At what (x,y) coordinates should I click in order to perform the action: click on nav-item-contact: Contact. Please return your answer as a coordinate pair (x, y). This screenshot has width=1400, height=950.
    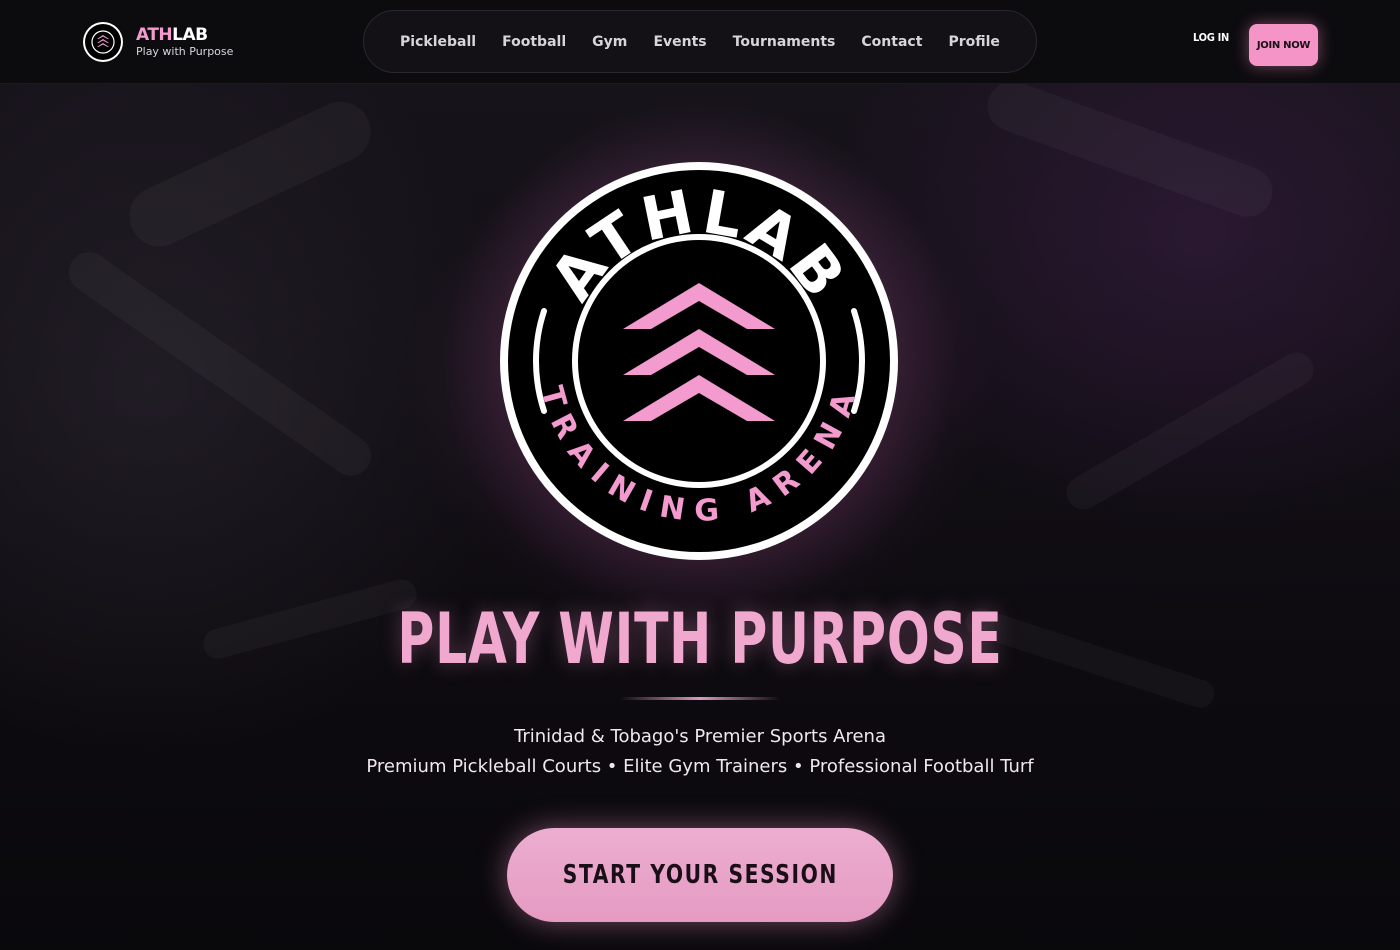
    Looking at the image, I should click on (891, 42).